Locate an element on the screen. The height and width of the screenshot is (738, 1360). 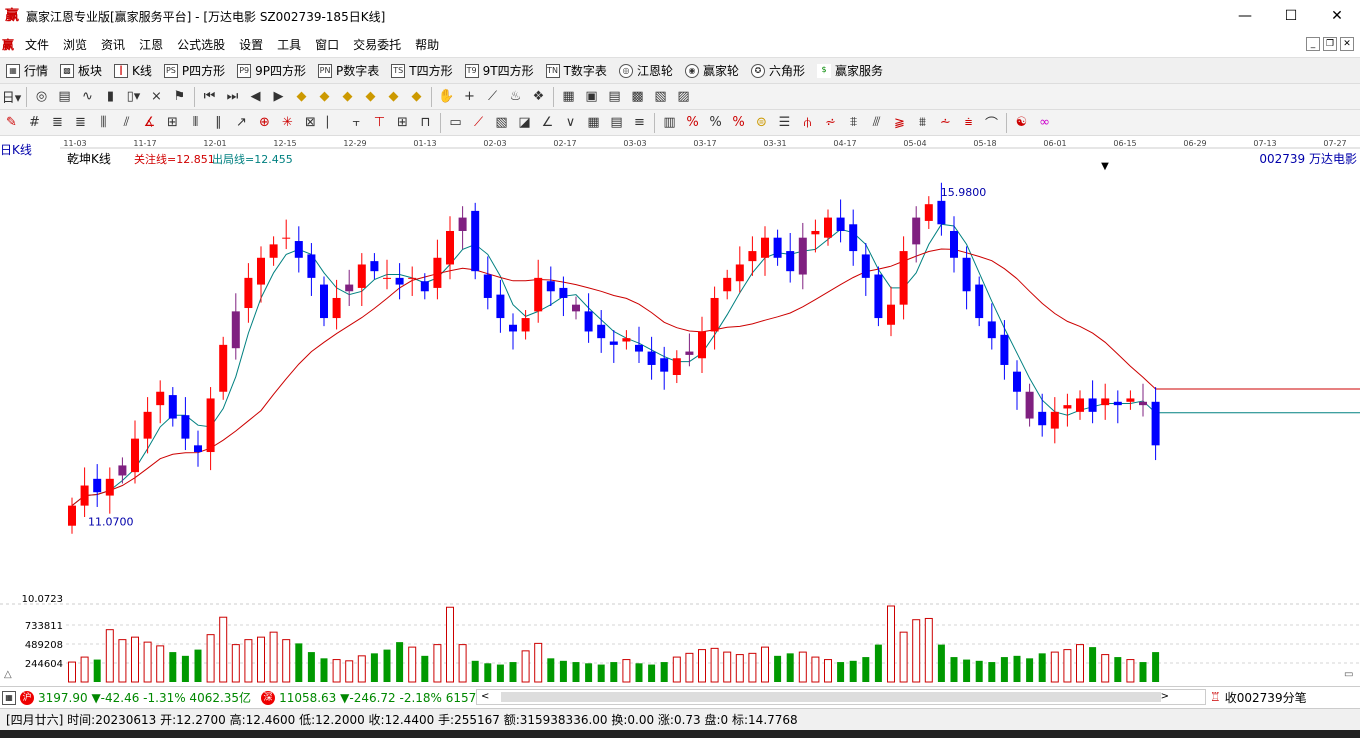
arrow-icon: ↗ is located at coordinates (241, 123).